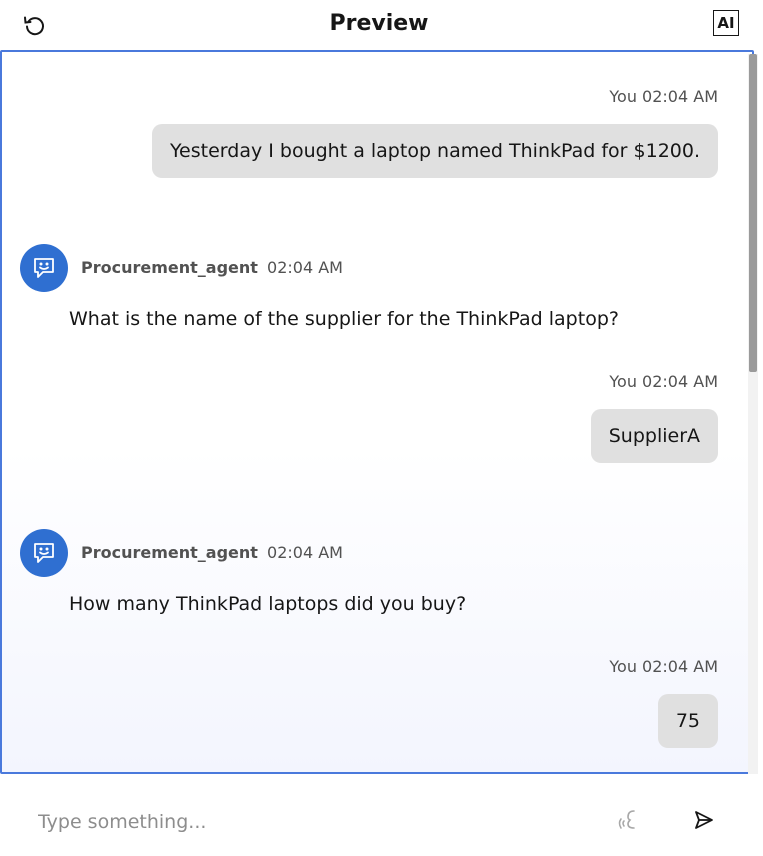 This screenshot has height=856, width=763. I want to click on ai-badge: AI, so click(726, 23).